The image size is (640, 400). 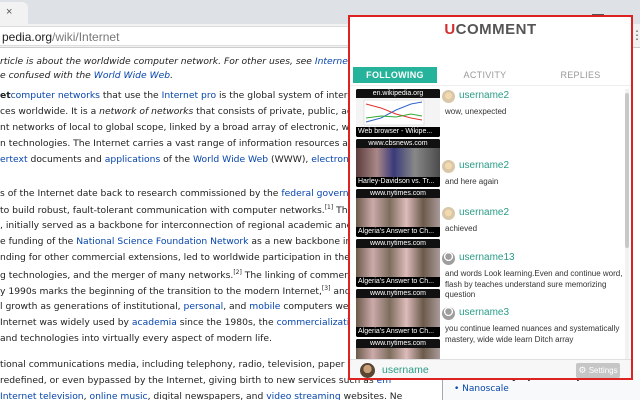 What do you see at coordinates (207, 395) in the screenshot?
I see `article-text: , digital newspapers, and` at bounding box center [207, 395].